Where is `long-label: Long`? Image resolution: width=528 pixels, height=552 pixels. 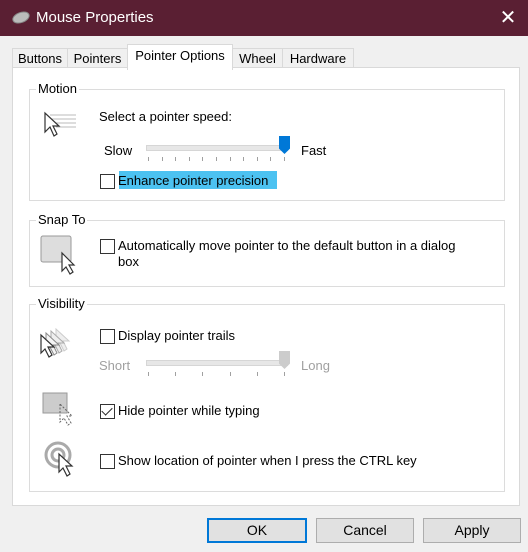
long-label: Long is located at coordinates (315, 365).